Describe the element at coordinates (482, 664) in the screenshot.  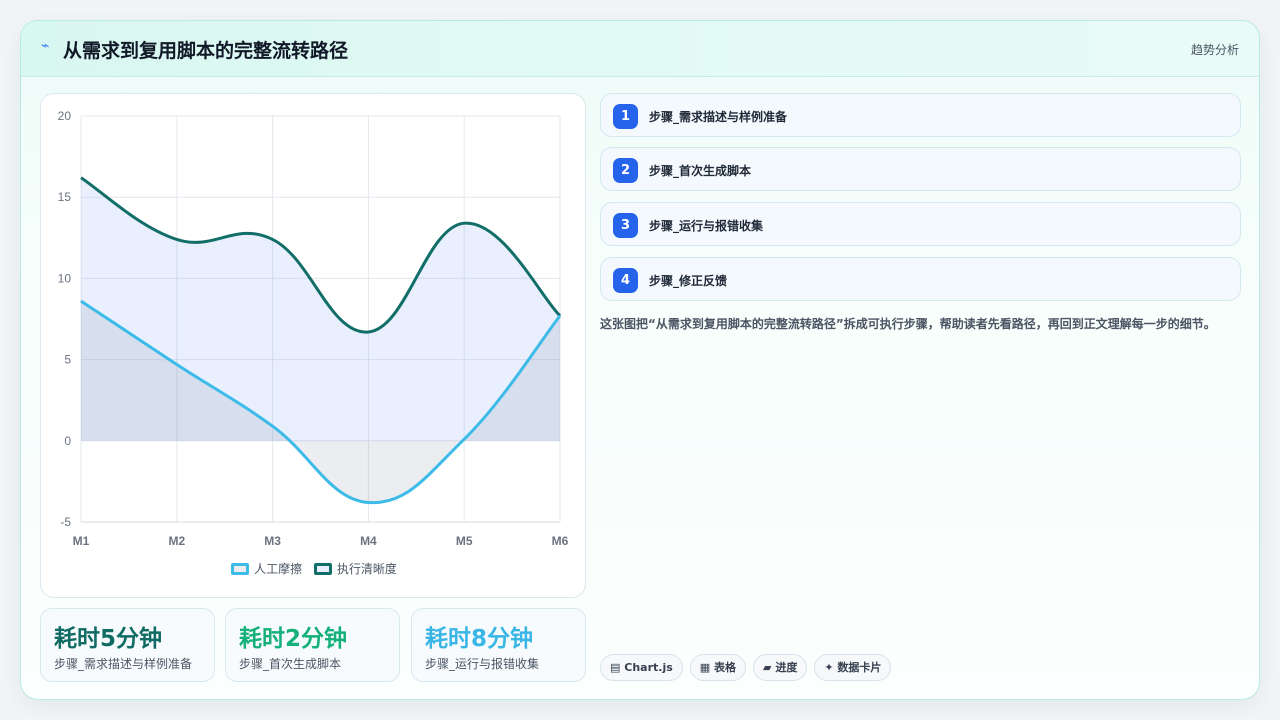
I see `stat-label: 步骤_运行与报错收集` at that location.